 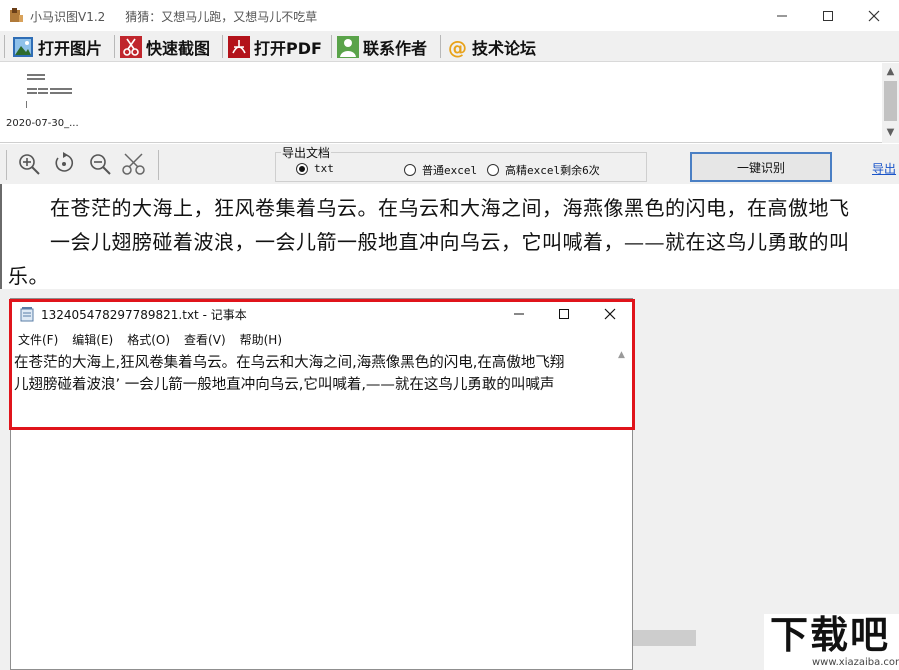 I want to click on export-group-label: 导出文档, so click(x=306, y=152).